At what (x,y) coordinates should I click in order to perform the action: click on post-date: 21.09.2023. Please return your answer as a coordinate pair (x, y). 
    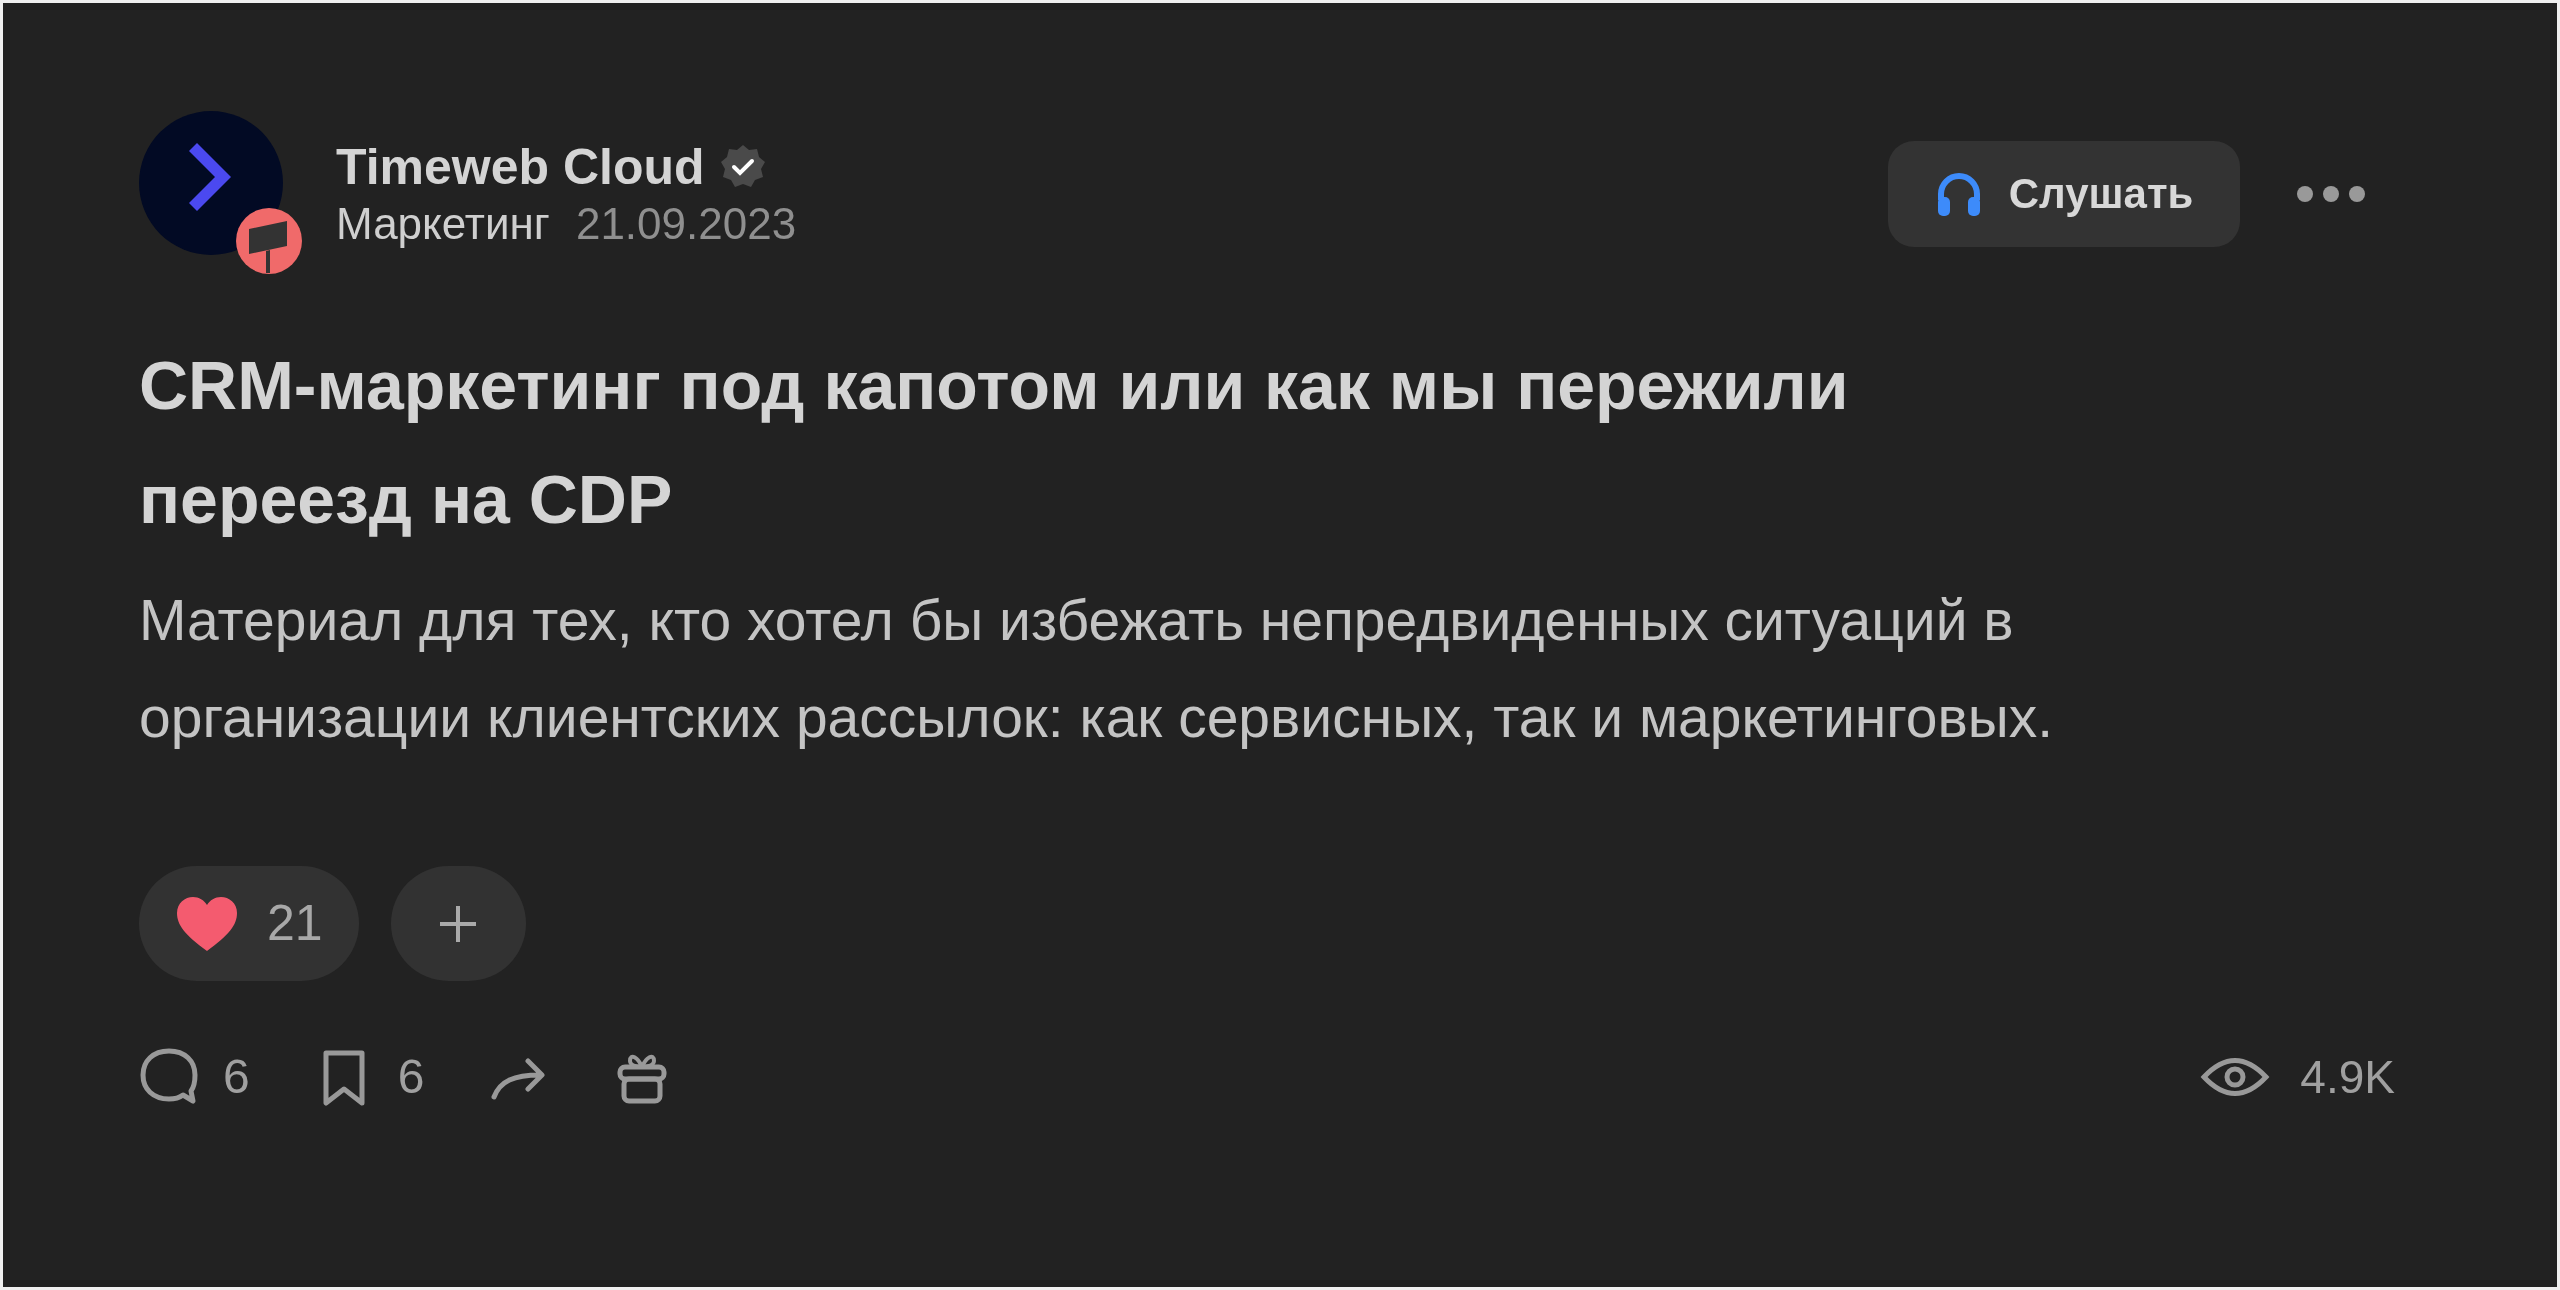
    Looking at the image, I should click on (686, 223).